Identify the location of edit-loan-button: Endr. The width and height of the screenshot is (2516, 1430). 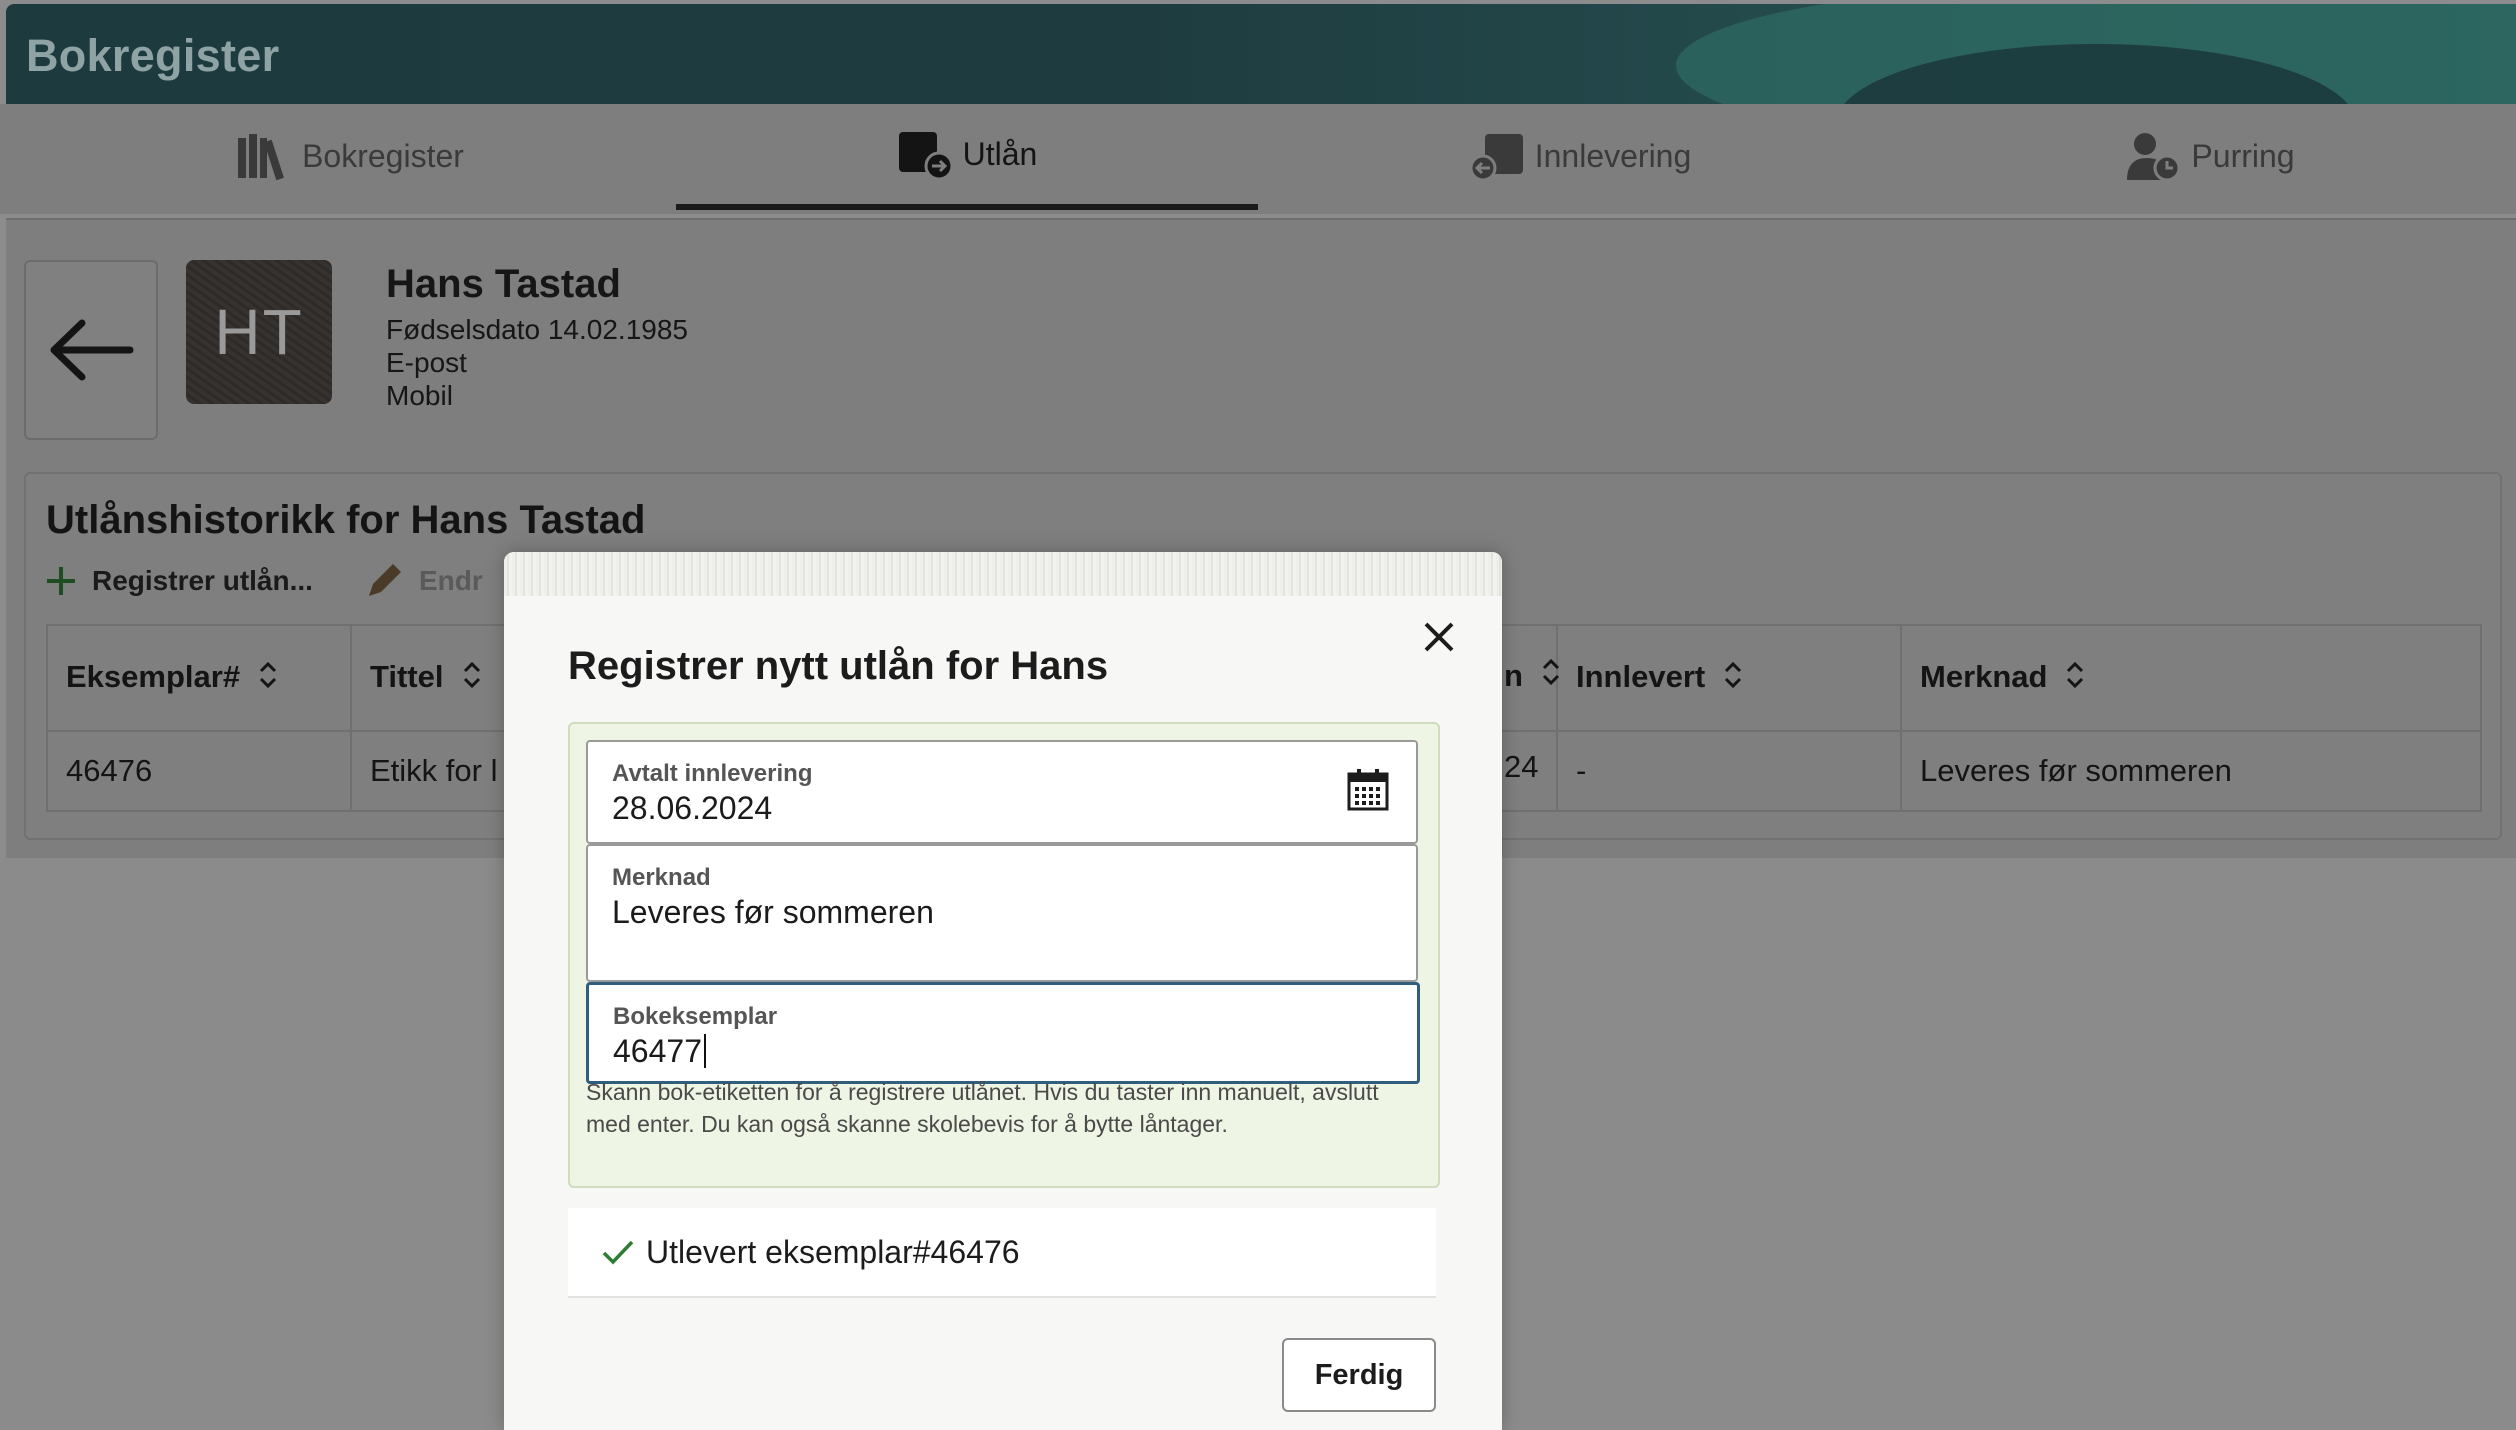
(423, 581).